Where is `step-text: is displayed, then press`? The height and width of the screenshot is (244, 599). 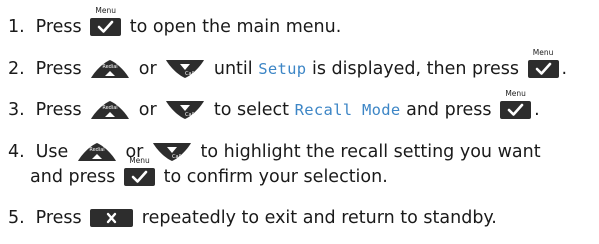
step-text: is displayed, then press is located at coordinates (415, 69).